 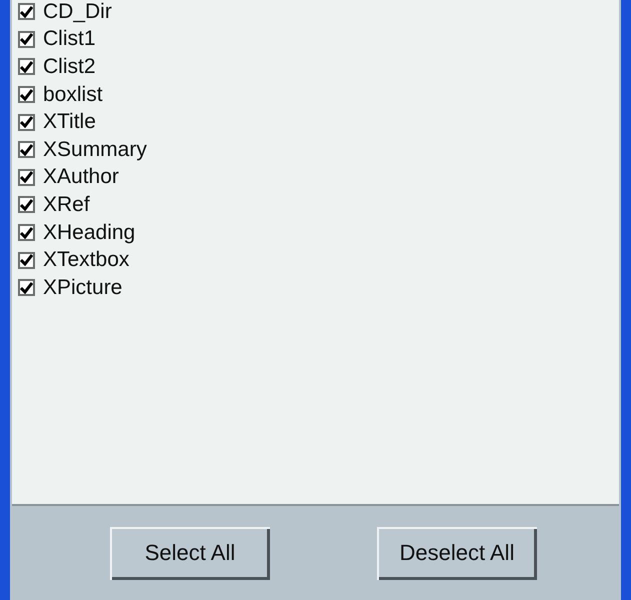 What do you see at coordinates (69, 122) in the screenshot?
I see `checkbox-label: XTitle` at bounding box center [69, 122].